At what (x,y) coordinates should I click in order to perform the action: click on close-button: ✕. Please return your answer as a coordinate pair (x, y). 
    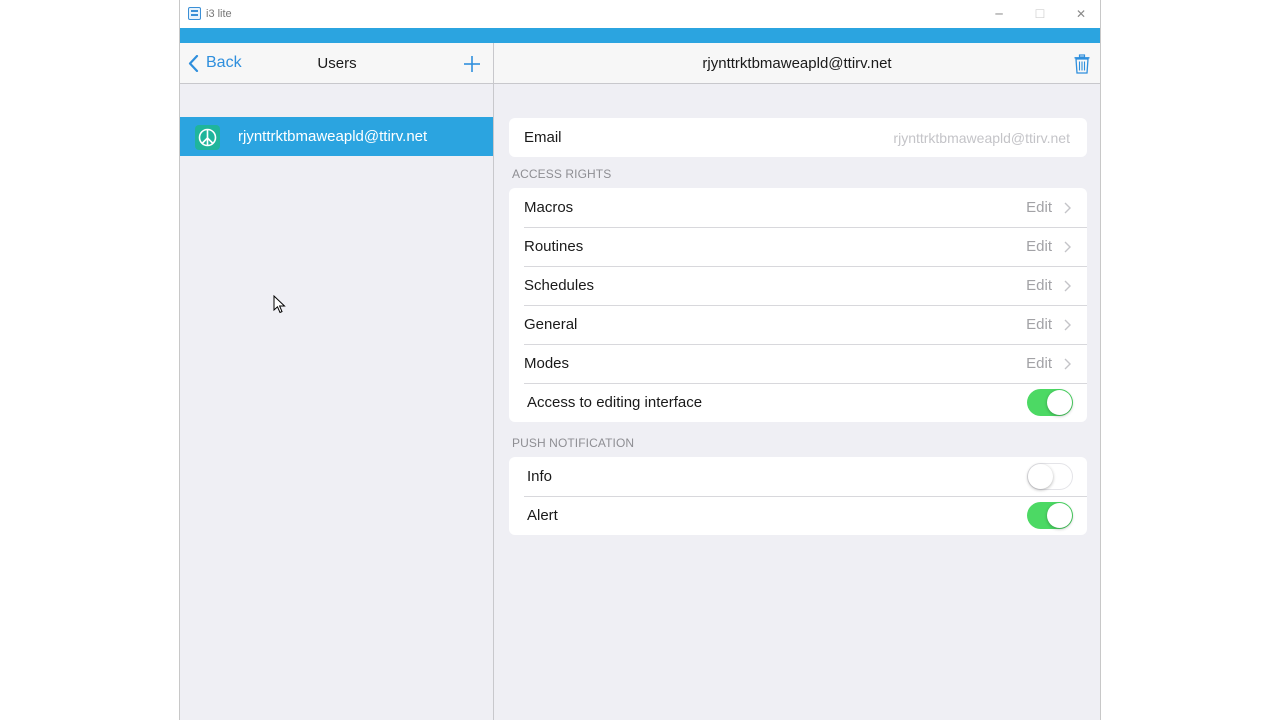
    Looking at the image, I should click on (1081, 14).